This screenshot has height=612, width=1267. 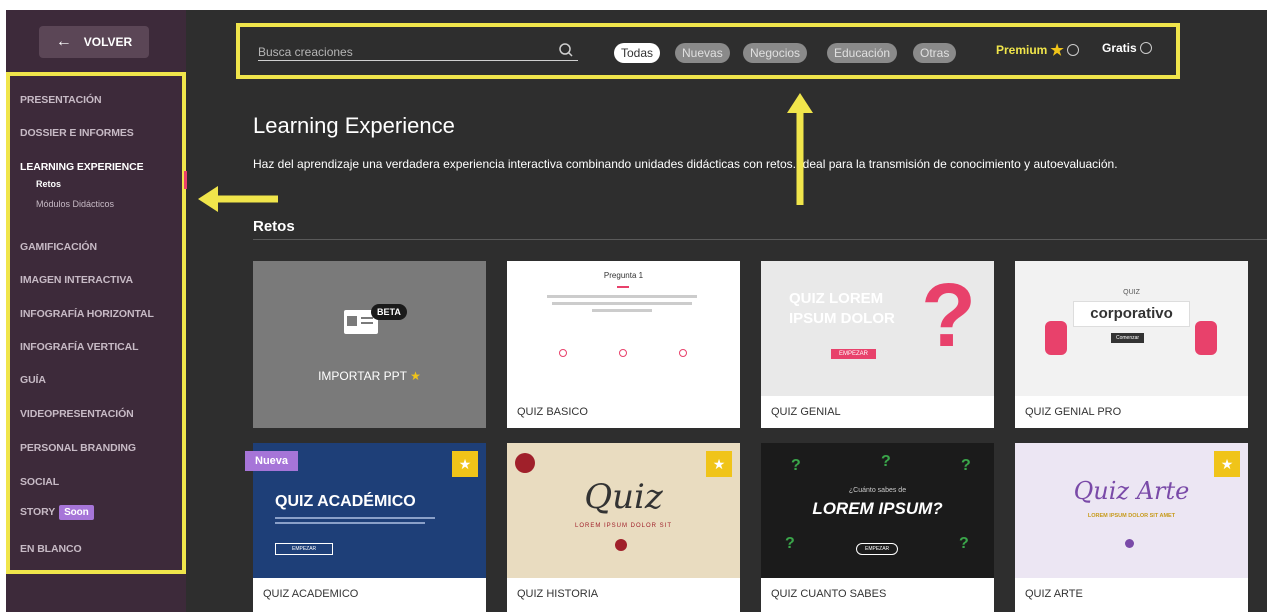 What do you see at coordinates (185, 180) in the screenshot?
I see `active-marker` at bounding box center [185, 180].